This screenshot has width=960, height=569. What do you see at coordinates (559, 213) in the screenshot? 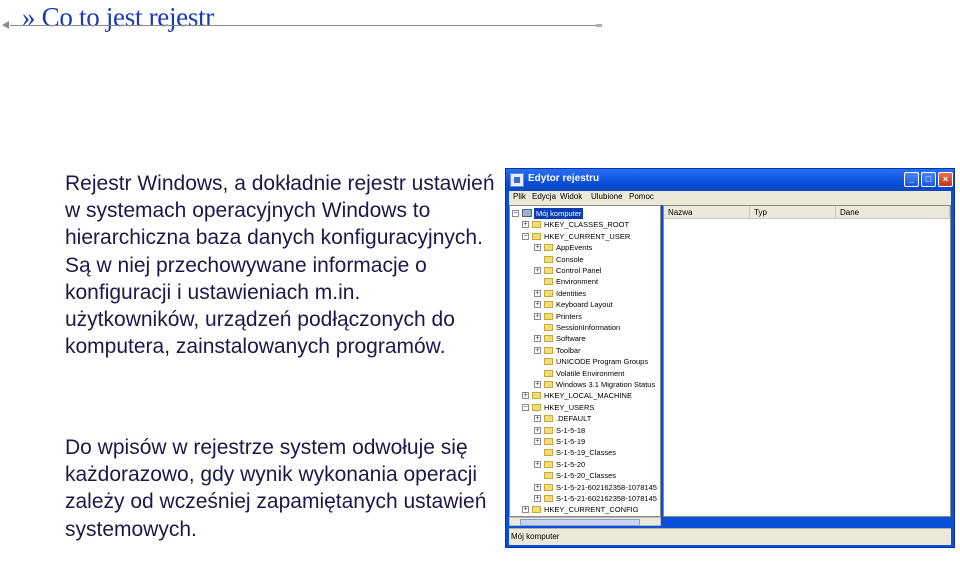
I see `tree-node-label: Mój komputer` at bounding box center [559, 213].